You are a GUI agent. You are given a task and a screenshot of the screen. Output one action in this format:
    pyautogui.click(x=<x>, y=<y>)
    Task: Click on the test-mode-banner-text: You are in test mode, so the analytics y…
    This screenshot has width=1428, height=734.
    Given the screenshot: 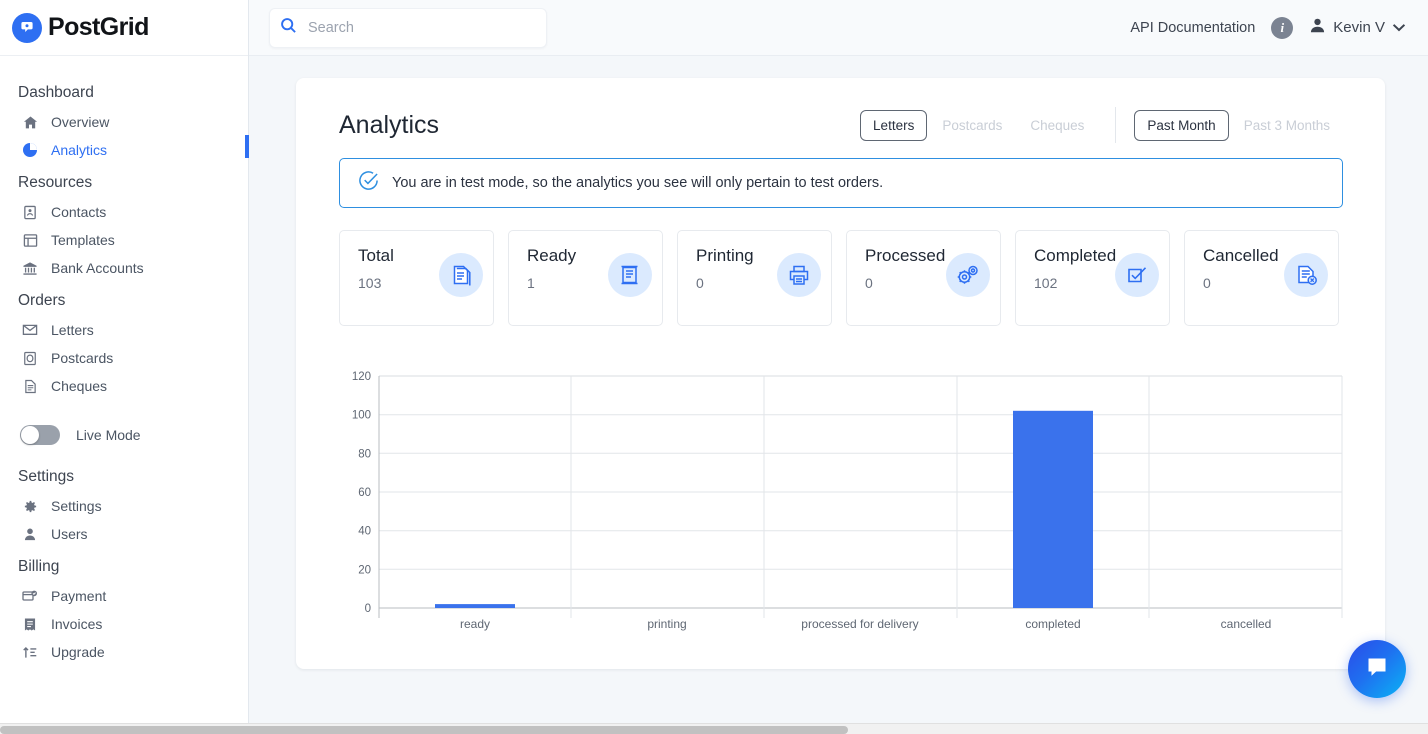 What is the action you would take?
    pyautogui.click(x=638, y=183)
    